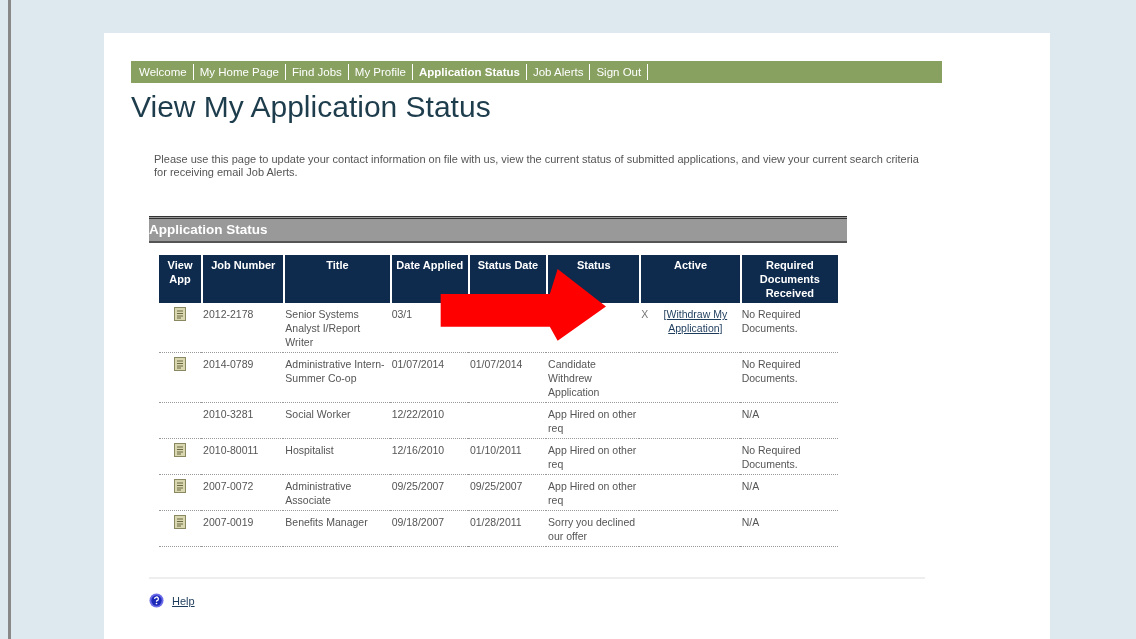  What do you see at coordinates (507, 529) in the screenshot?
I see `table-cell: 01/28/2011` at bounding box center [507, 529].